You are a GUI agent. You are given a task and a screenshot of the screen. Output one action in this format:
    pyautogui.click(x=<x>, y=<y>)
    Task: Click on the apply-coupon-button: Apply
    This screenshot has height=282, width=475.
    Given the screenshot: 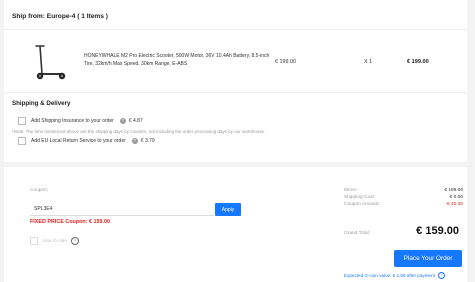 What is the action you would take?
    pyautogui.click(x=228, y=209)
    